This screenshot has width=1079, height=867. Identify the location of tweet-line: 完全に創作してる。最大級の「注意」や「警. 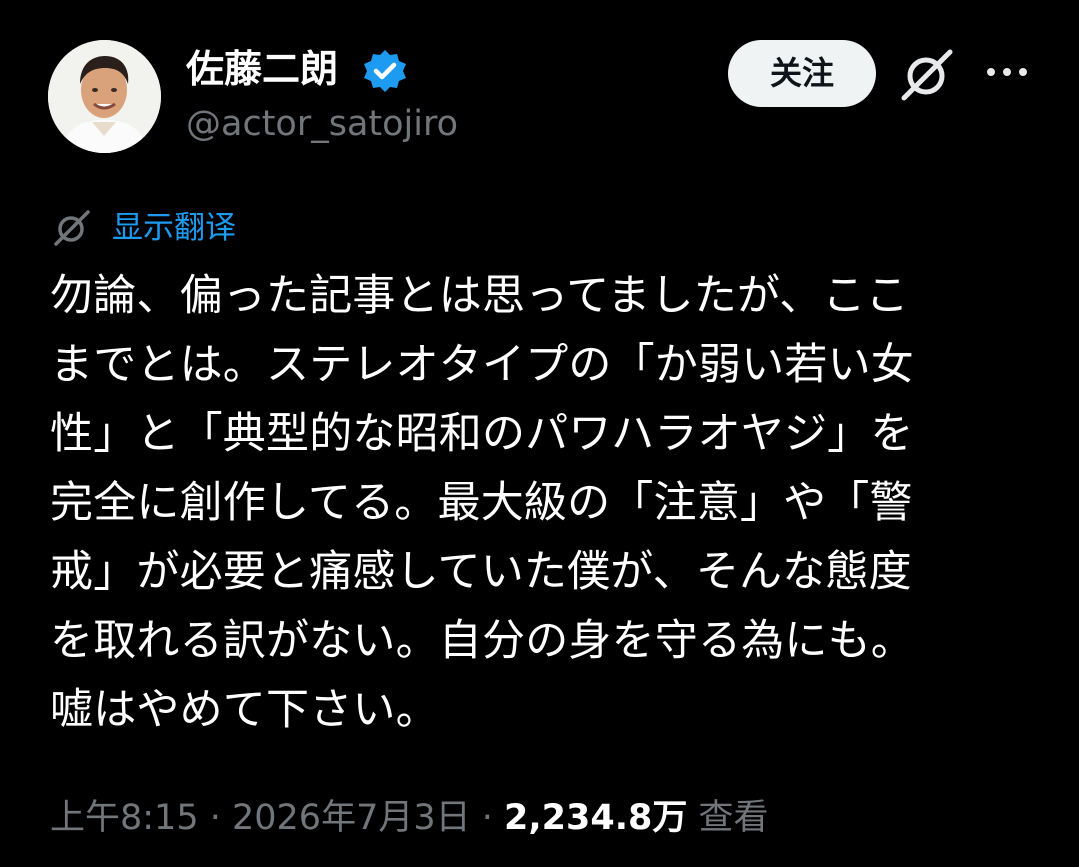
(481, 503).